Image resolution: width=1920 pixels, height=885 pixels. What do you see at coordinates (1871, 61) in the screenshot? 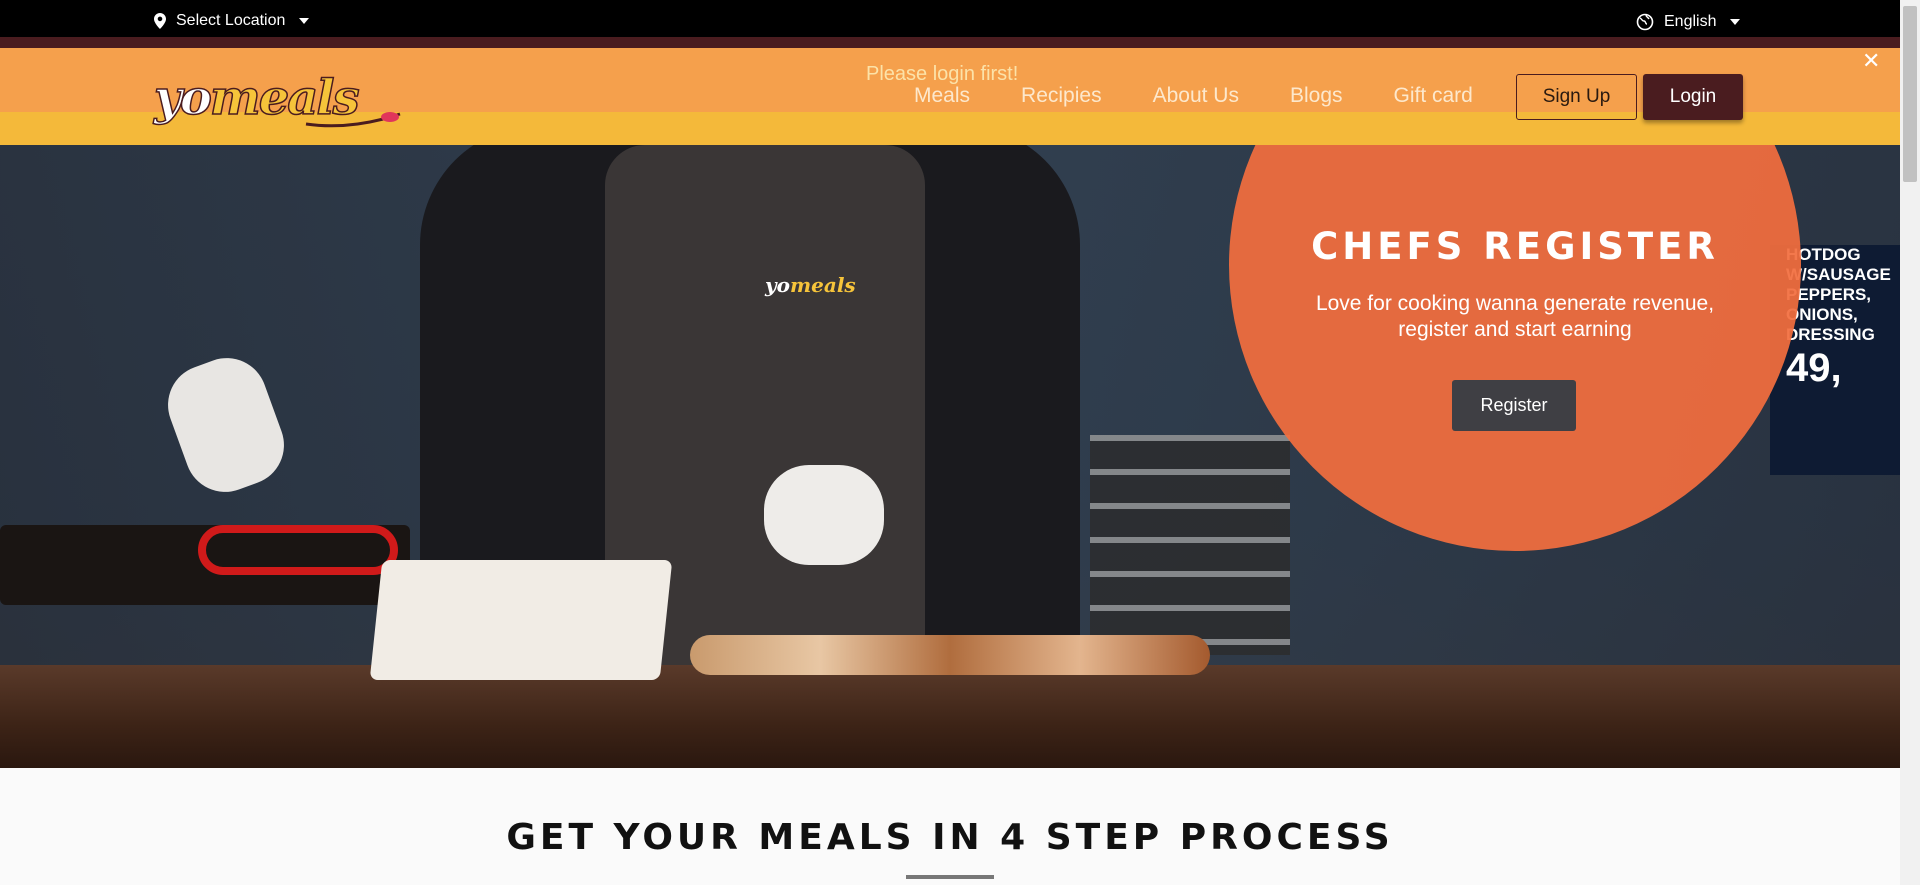
I see `close-alert-icon: ✕` at bounding box center [1871, 61].